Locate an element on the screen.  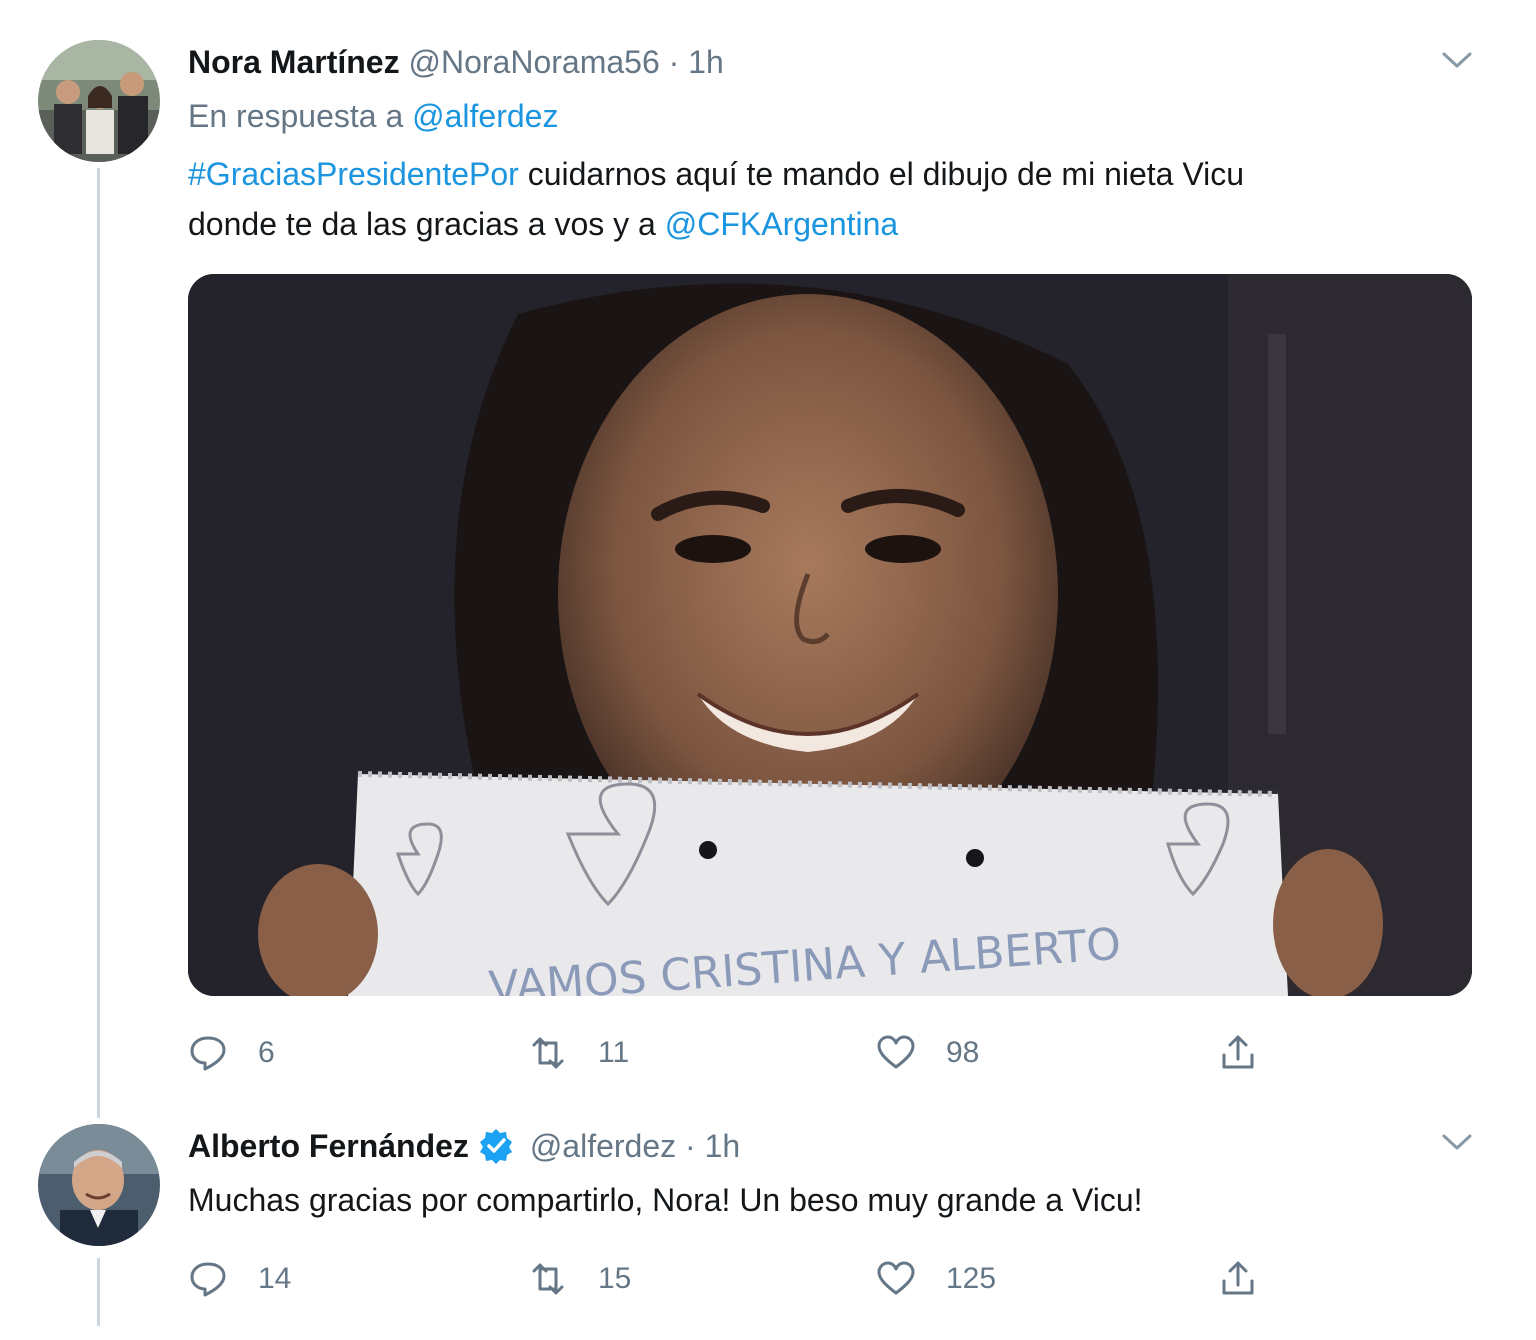
thread-line-top is located at coordinates (98, 643).